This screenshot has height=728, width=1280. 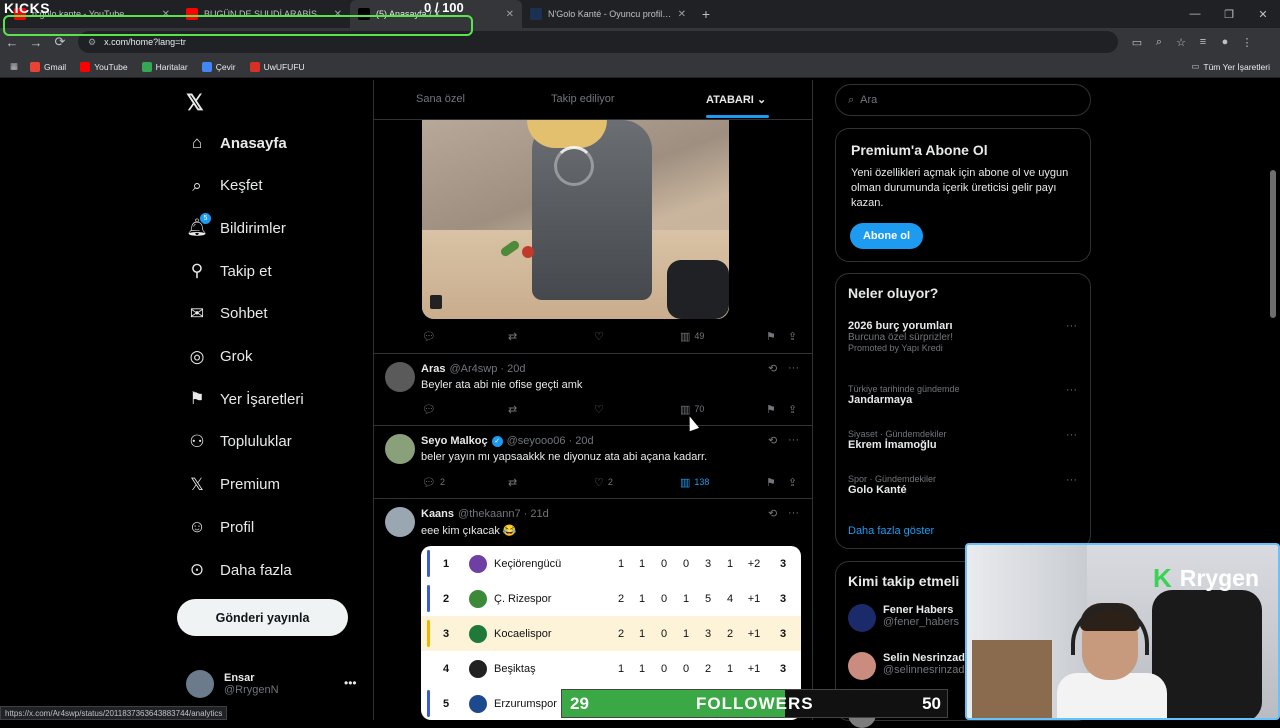 I want to click on bookmark-item: Çevir, so click(x=218, y=66).